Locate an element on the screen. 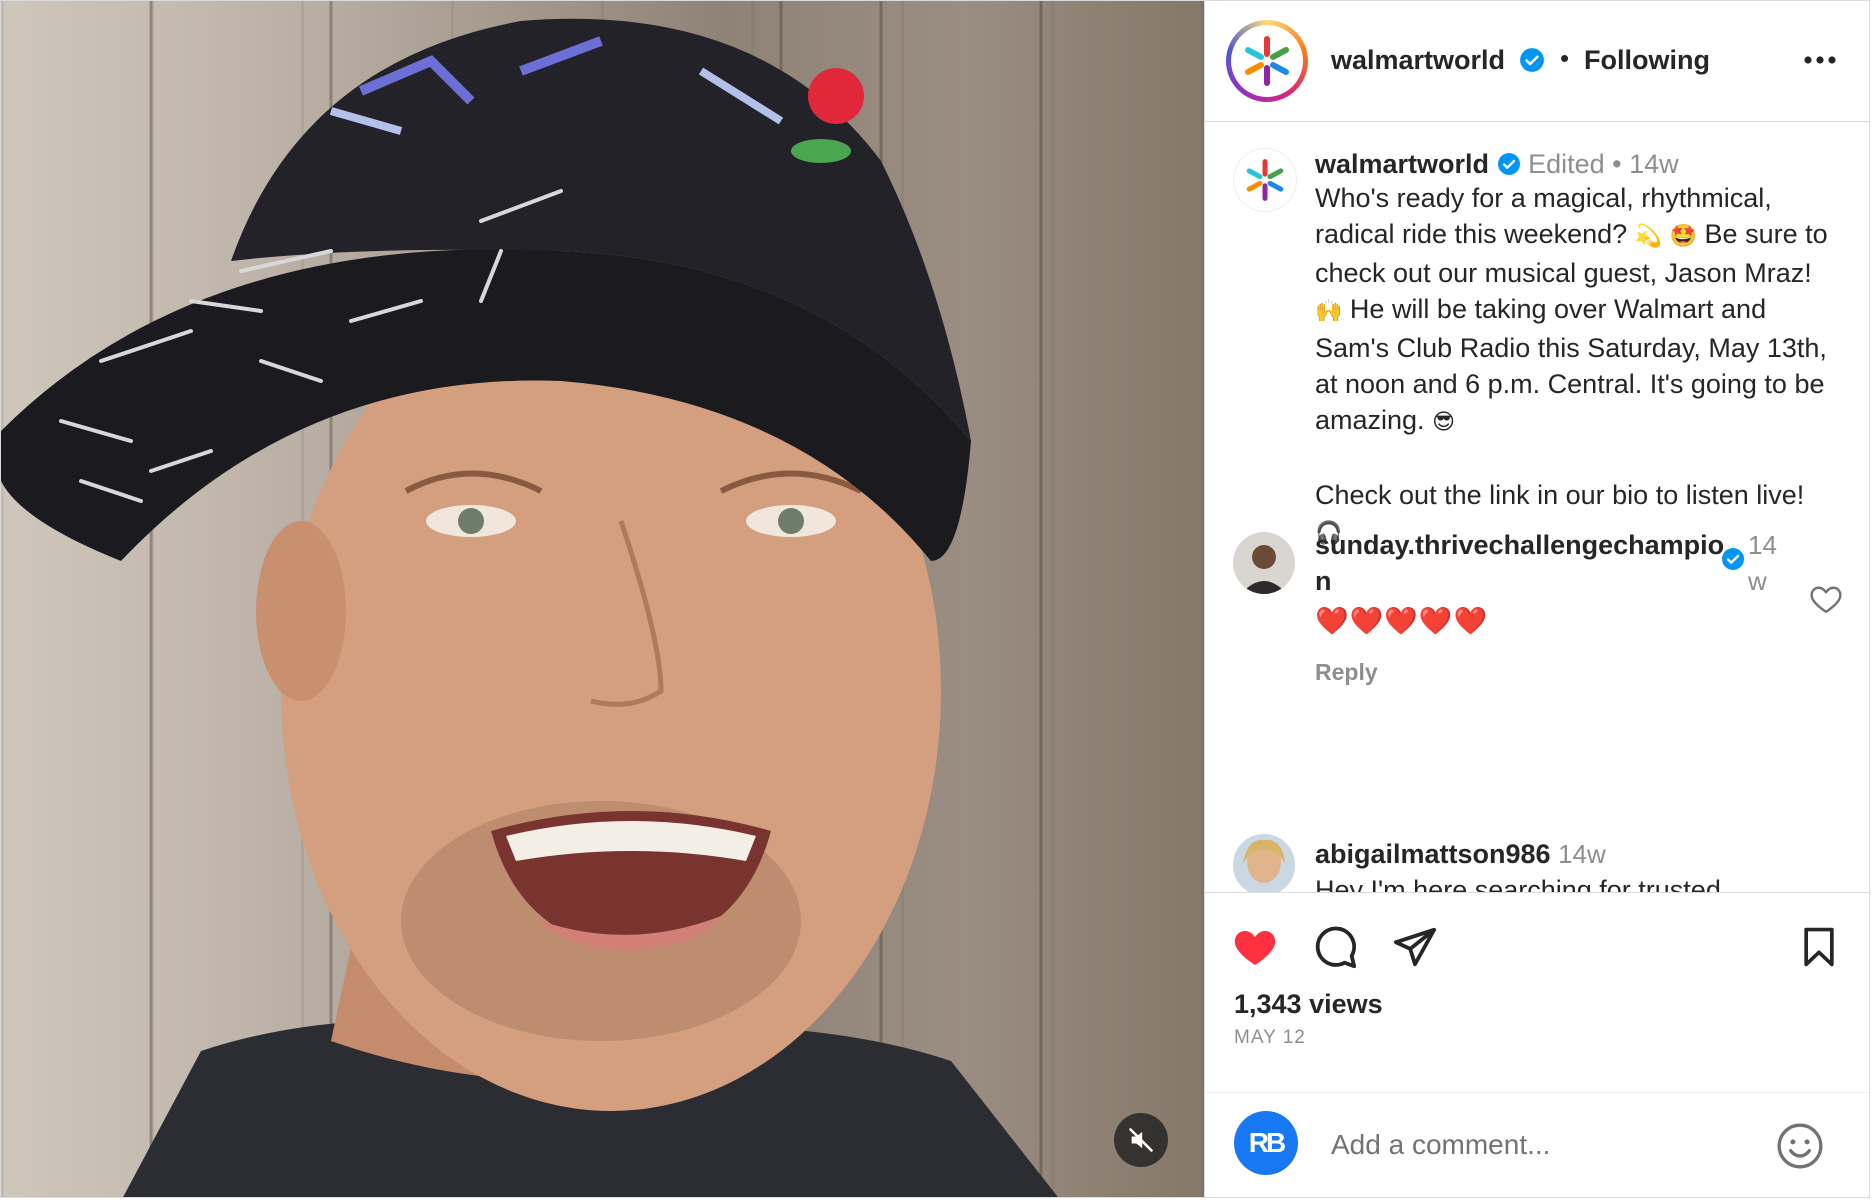 The image size is (1872, 1200). comment-text: ❤️❤️❤️❤️❤️ is located at coordinates (1402, 621).